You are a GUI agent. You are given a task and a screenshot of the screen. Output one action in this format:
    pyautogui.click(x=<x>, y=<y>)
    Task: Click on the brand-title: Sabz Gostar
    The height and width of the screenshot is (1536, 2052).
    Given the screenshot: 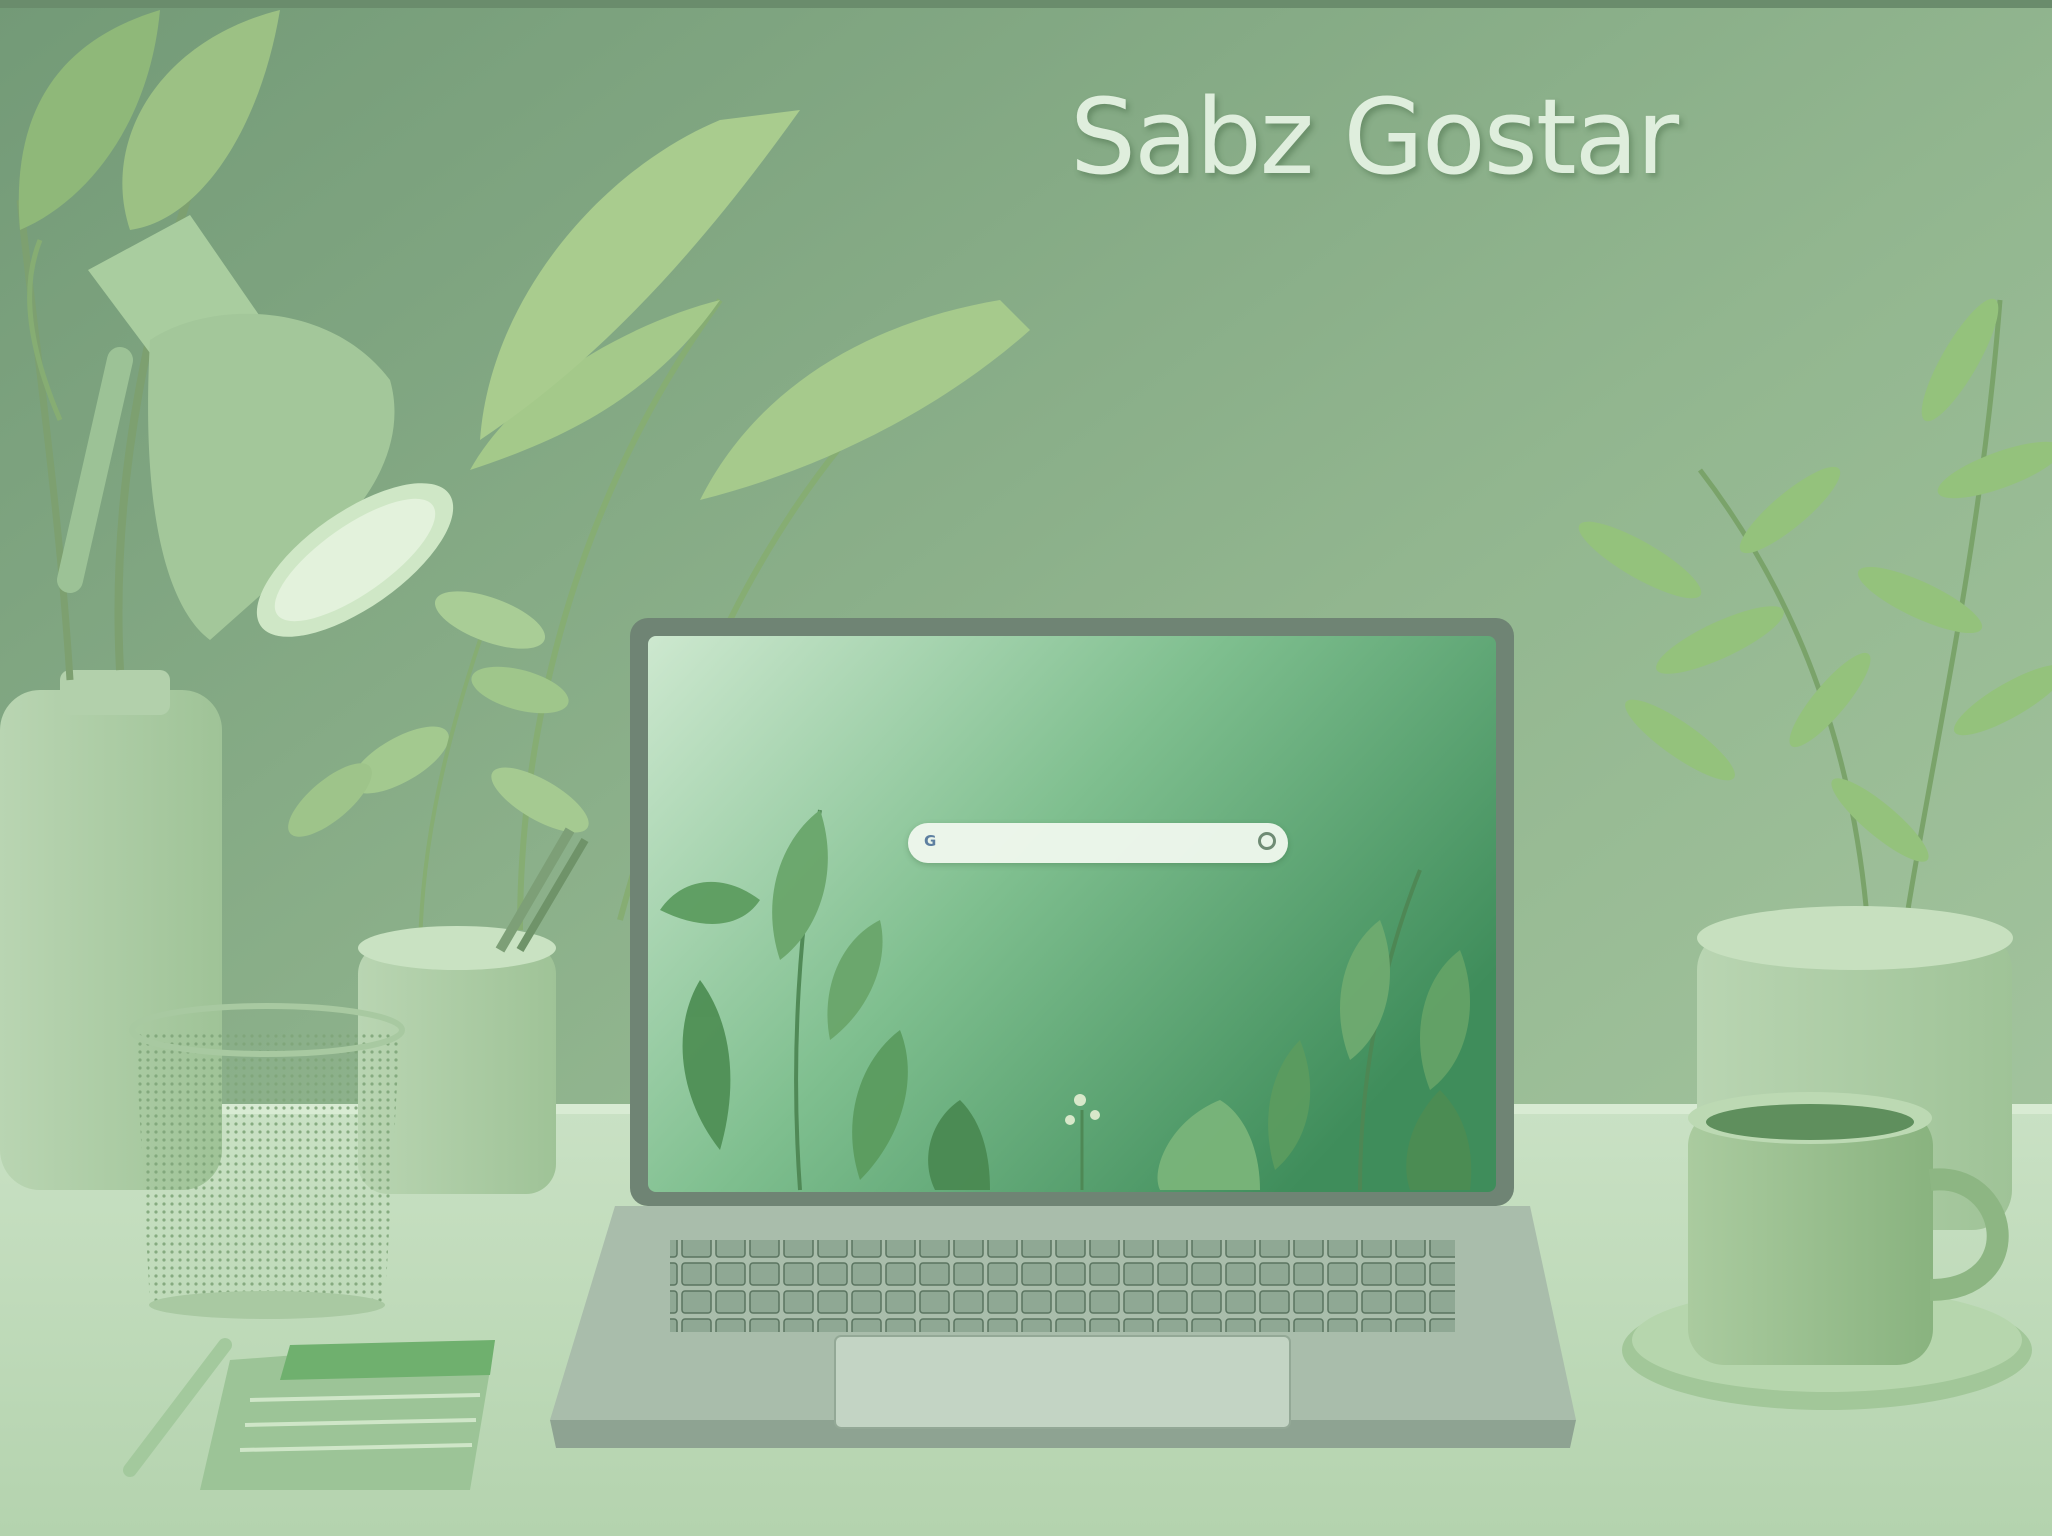 What is the action you would take?
    pyautogui.click(x=1374, y=137)
    